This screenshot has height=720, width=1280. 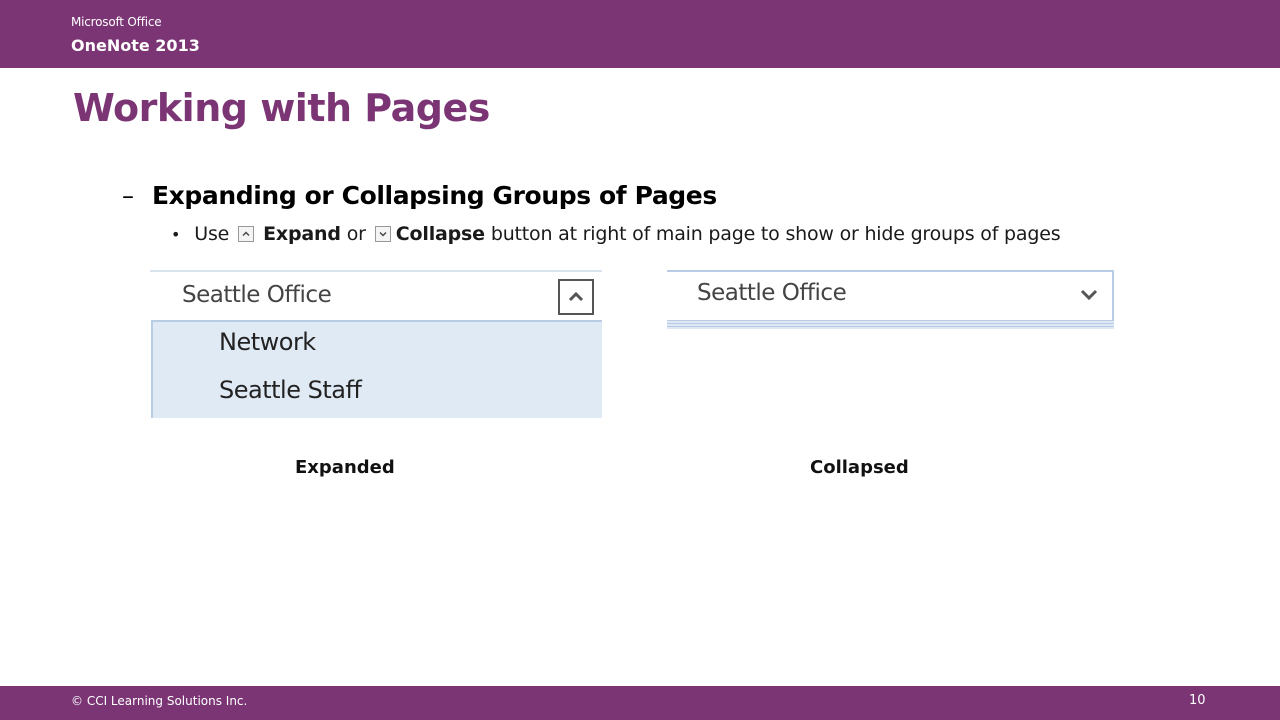 I want to click on page-number: 10, so click(x=1197, y=700).